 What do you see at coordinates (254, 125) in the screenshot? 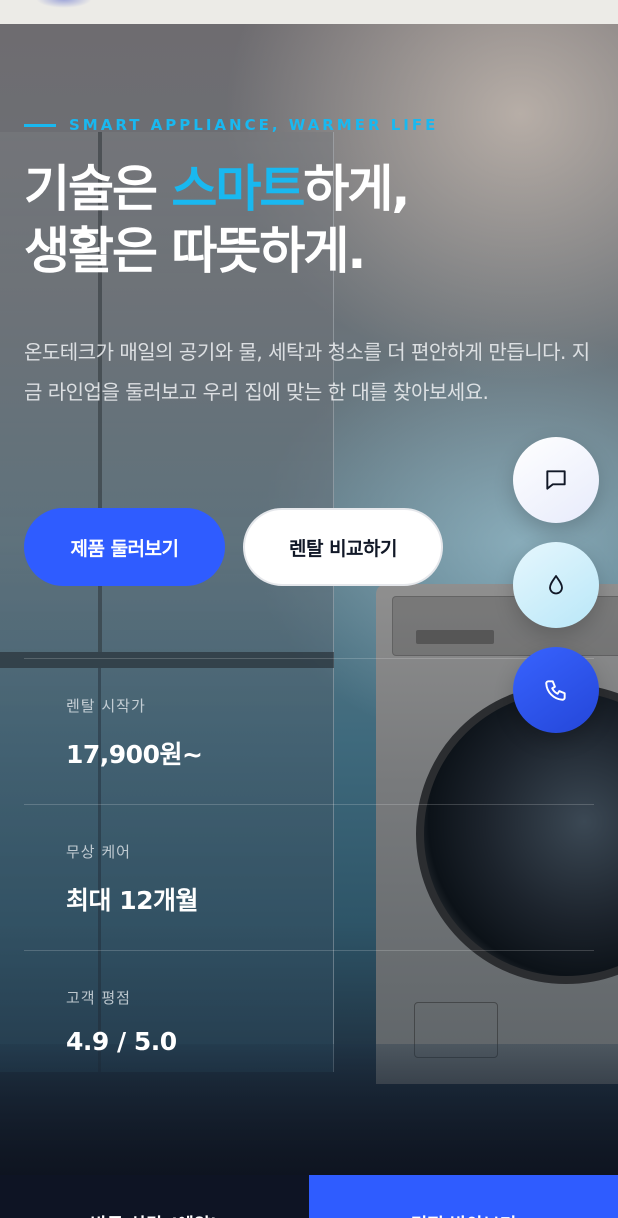
I see `eyebrow-text: SMART APPLIANCE, WARMER LIFE` at bounding box center [254, 125].